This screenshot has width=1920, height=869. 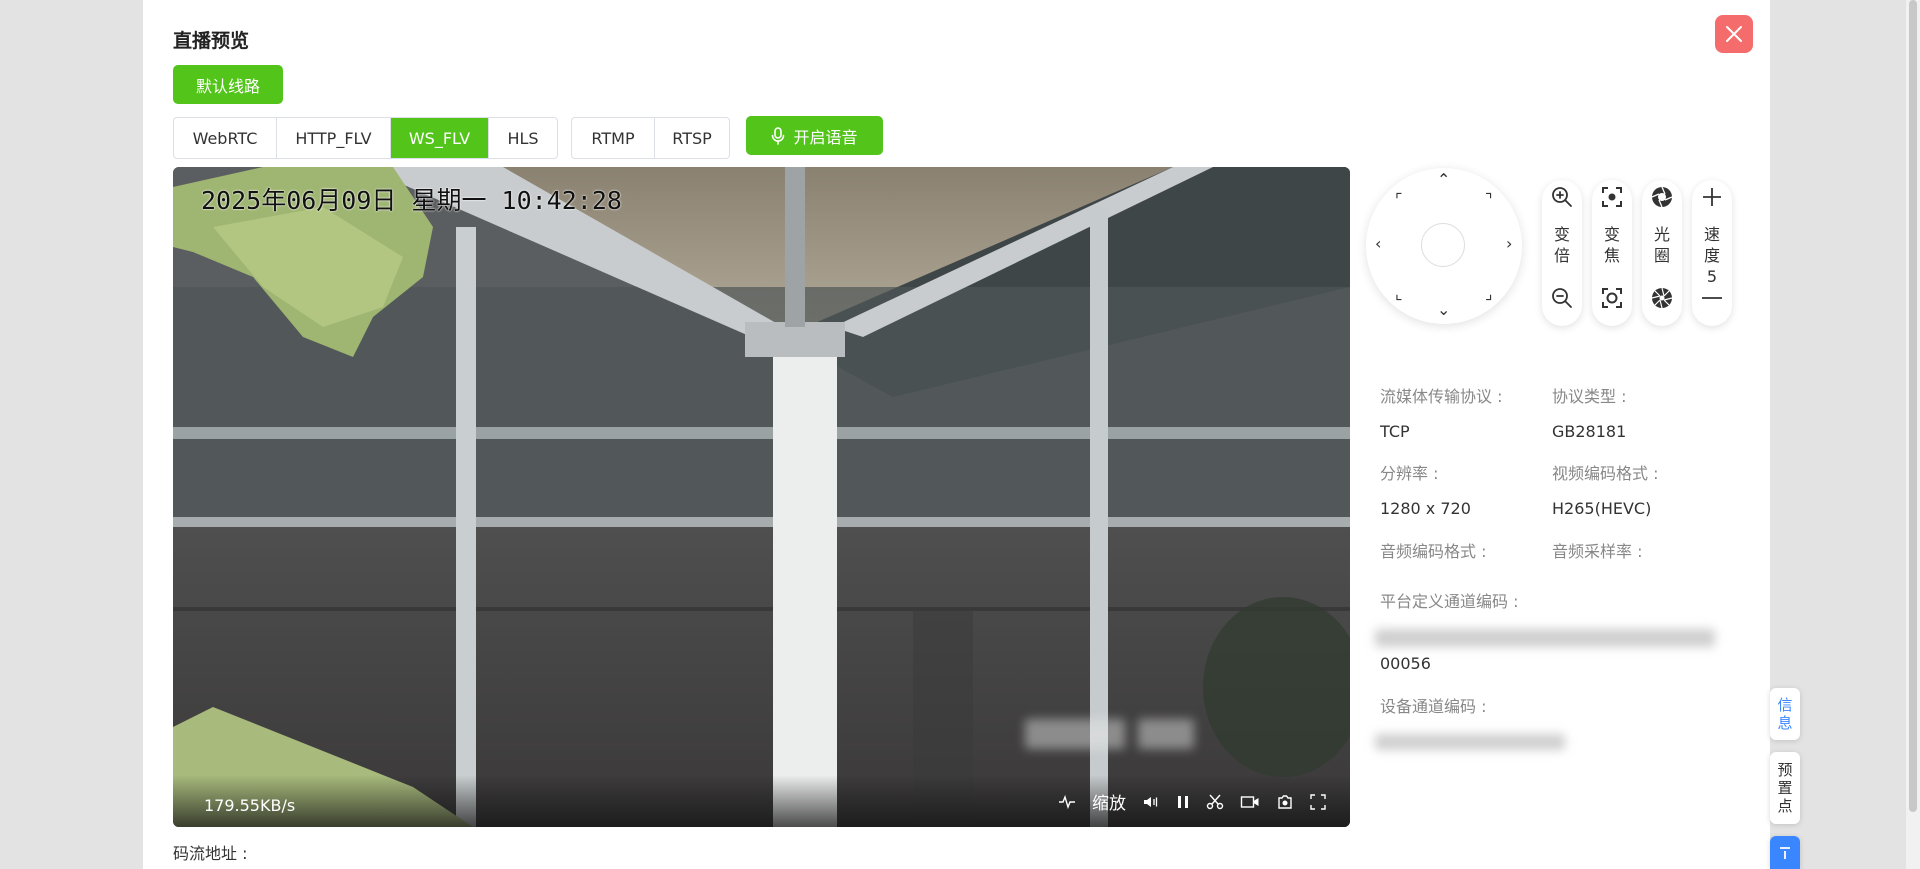 What do you see at coordinates (1433, 551) in the screenshot?
I see `audio-codec-label: 音频编码格式 :` at bounding box center [1433, 551].